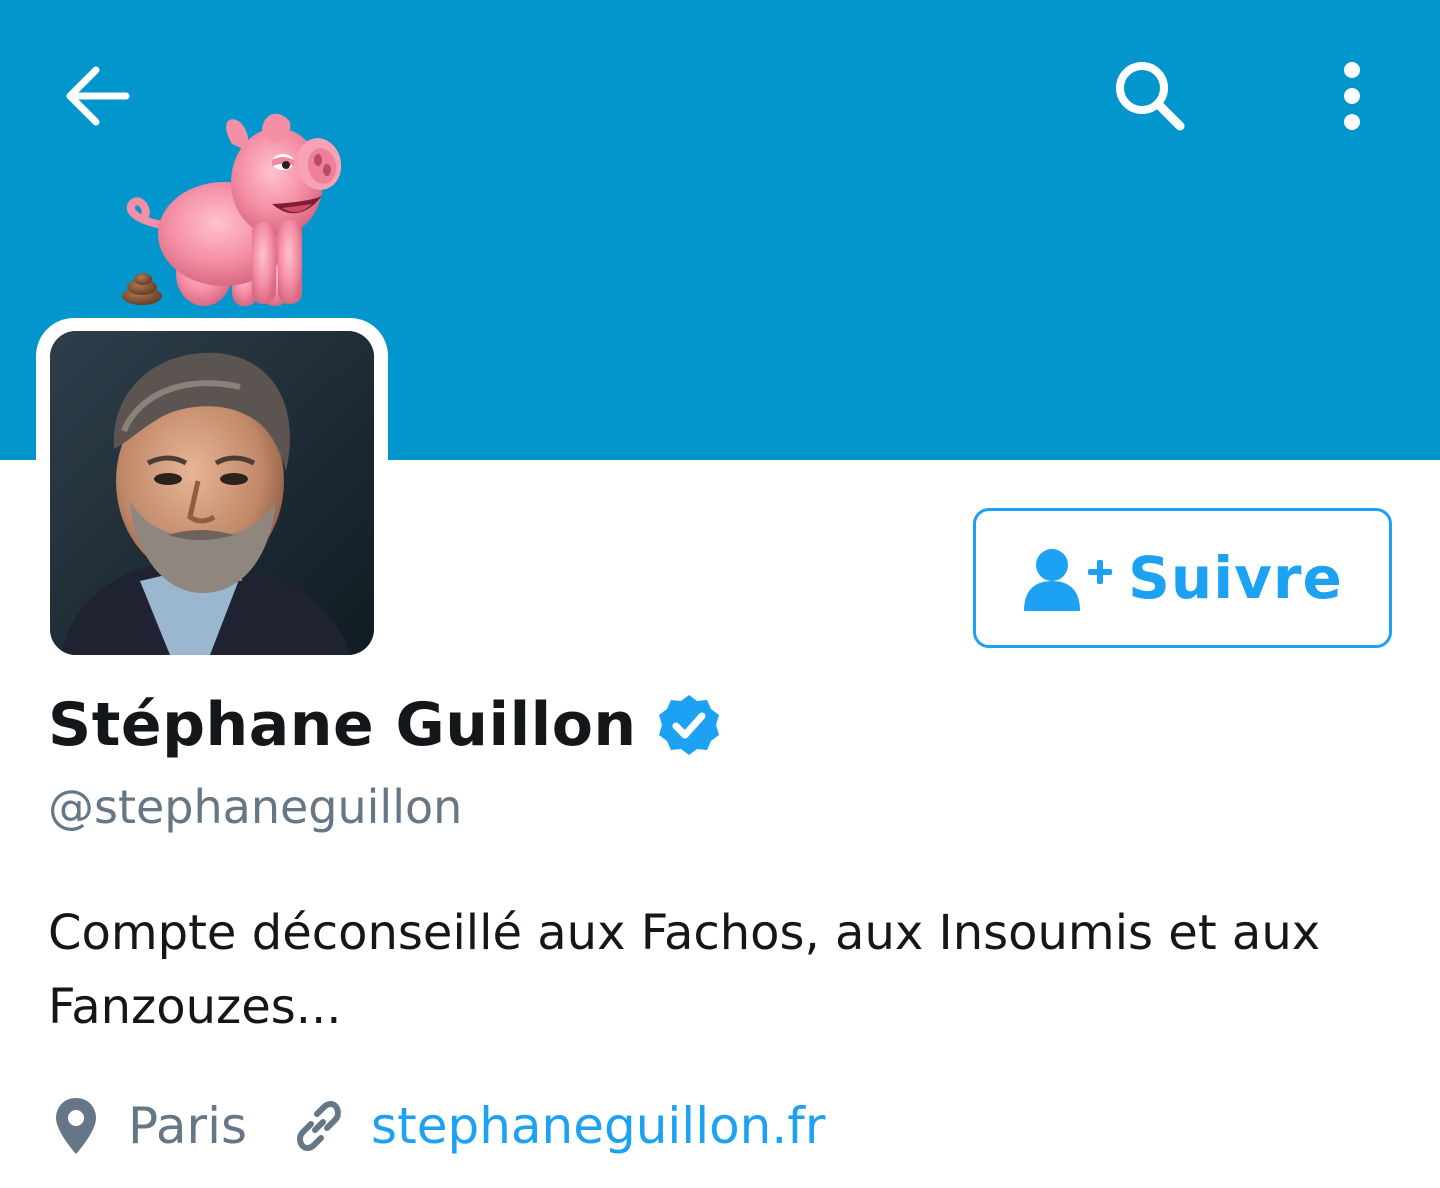  What do you see at coordinates (598, 1126) in the screenshot?
I see `profile-website-link: stephaneguillon.fr` at bounding box center [598, 1126].